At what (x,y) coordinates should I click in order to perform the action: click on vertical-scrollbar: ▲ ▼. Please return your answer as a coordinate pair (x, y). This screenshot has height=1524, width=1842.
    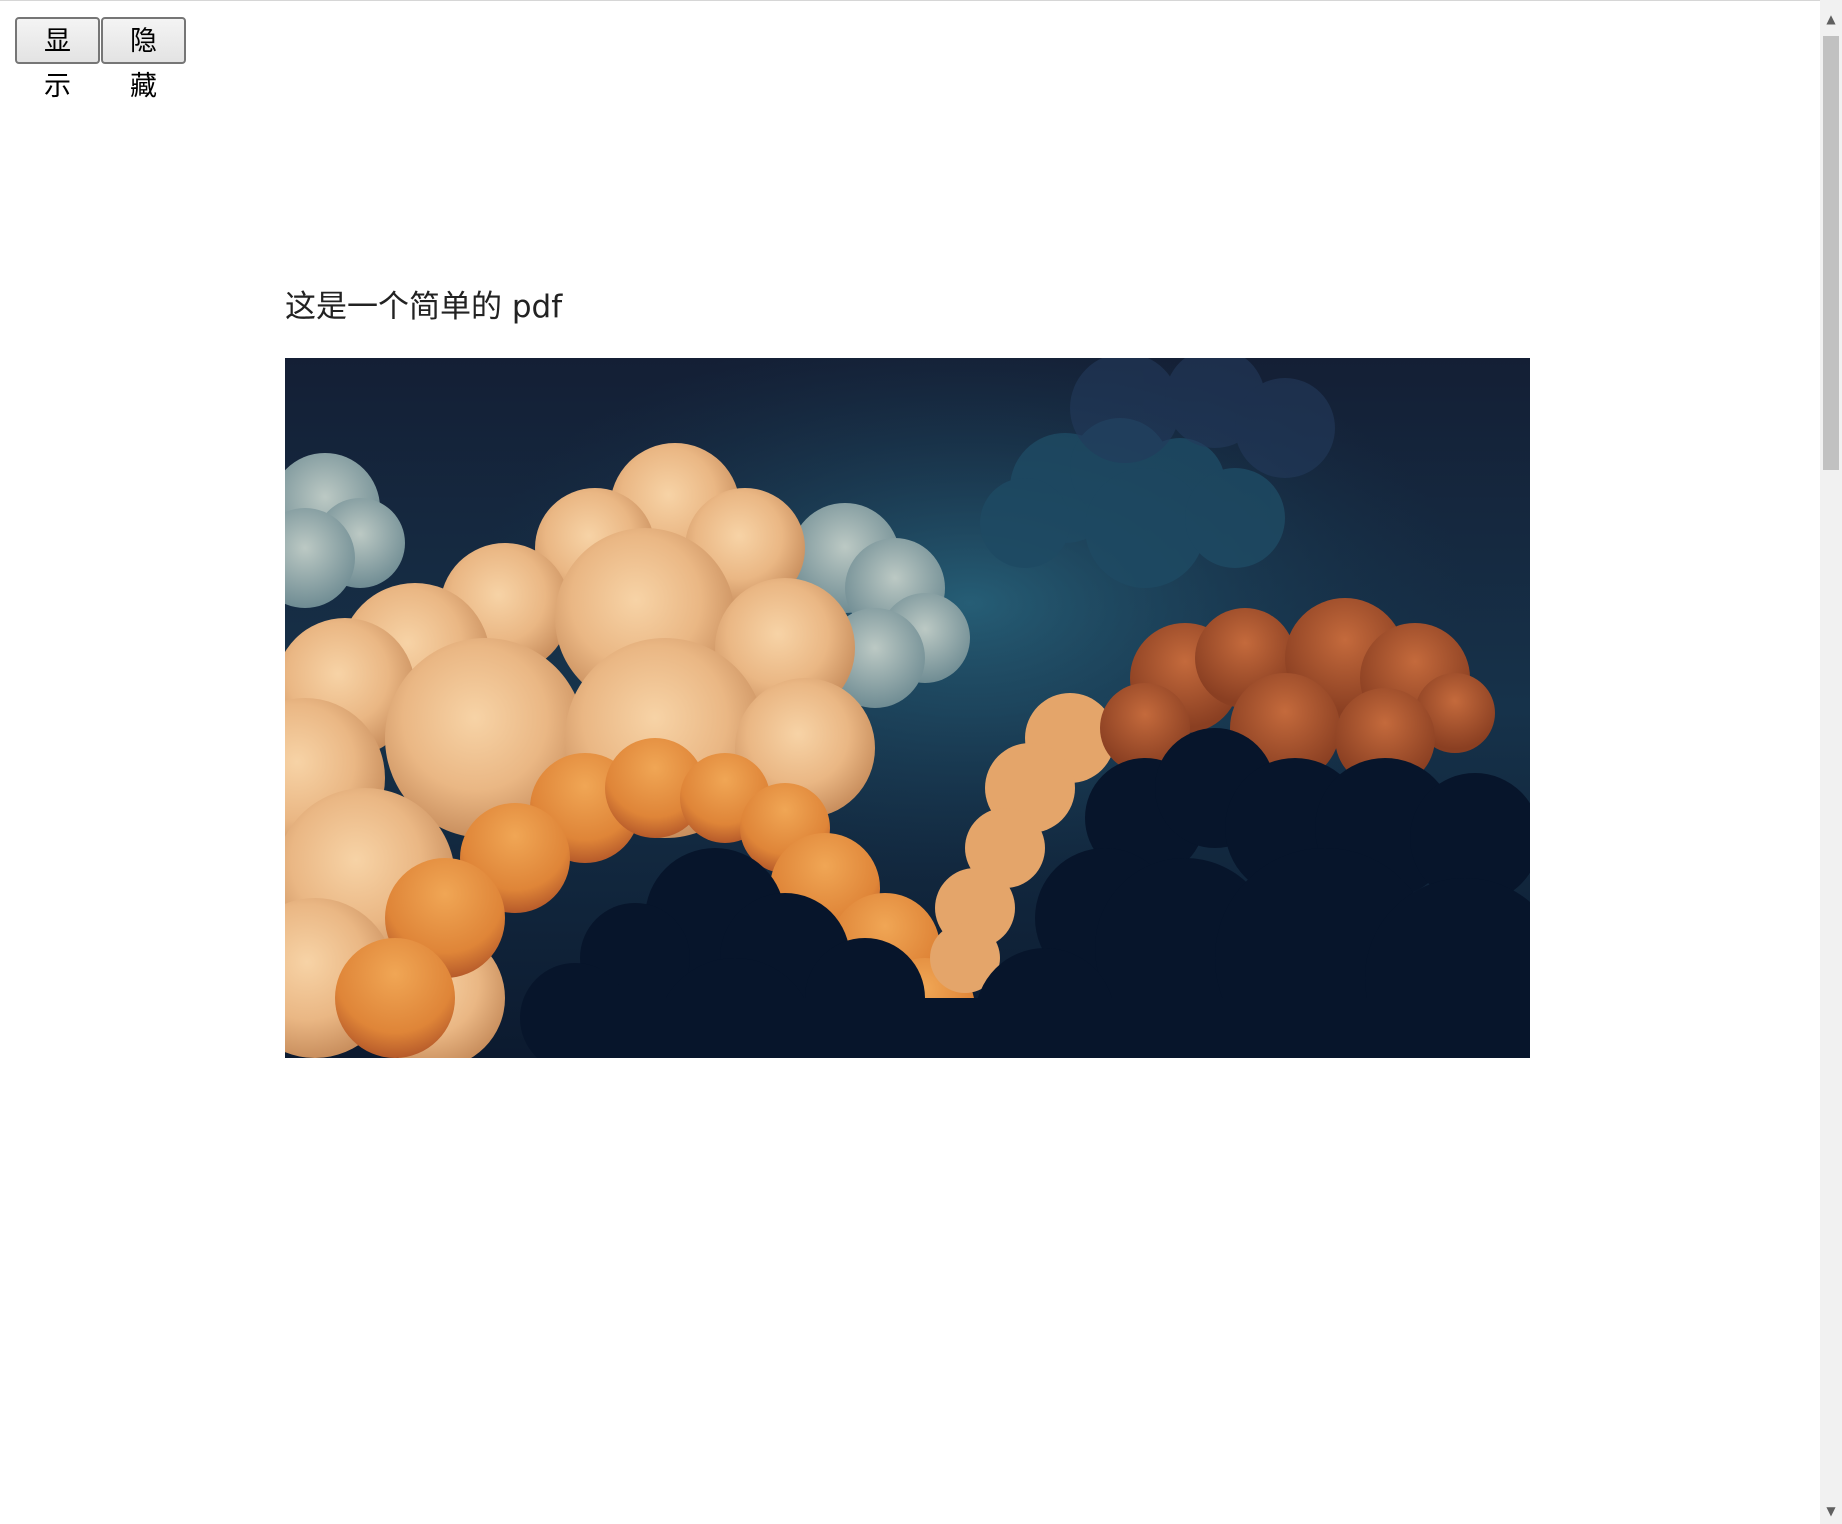
    Looking at the image, I should click on (1831, 762).